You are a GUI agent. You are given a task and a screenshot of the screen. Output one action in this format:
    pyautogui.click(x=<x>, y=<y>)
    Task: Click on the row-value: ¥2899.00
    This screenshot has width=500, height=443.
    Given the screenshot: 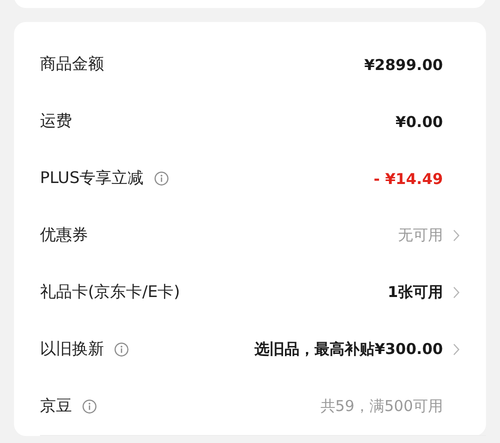 What is the action you would take?
    pyautogui.click(x=403, y=65)
    